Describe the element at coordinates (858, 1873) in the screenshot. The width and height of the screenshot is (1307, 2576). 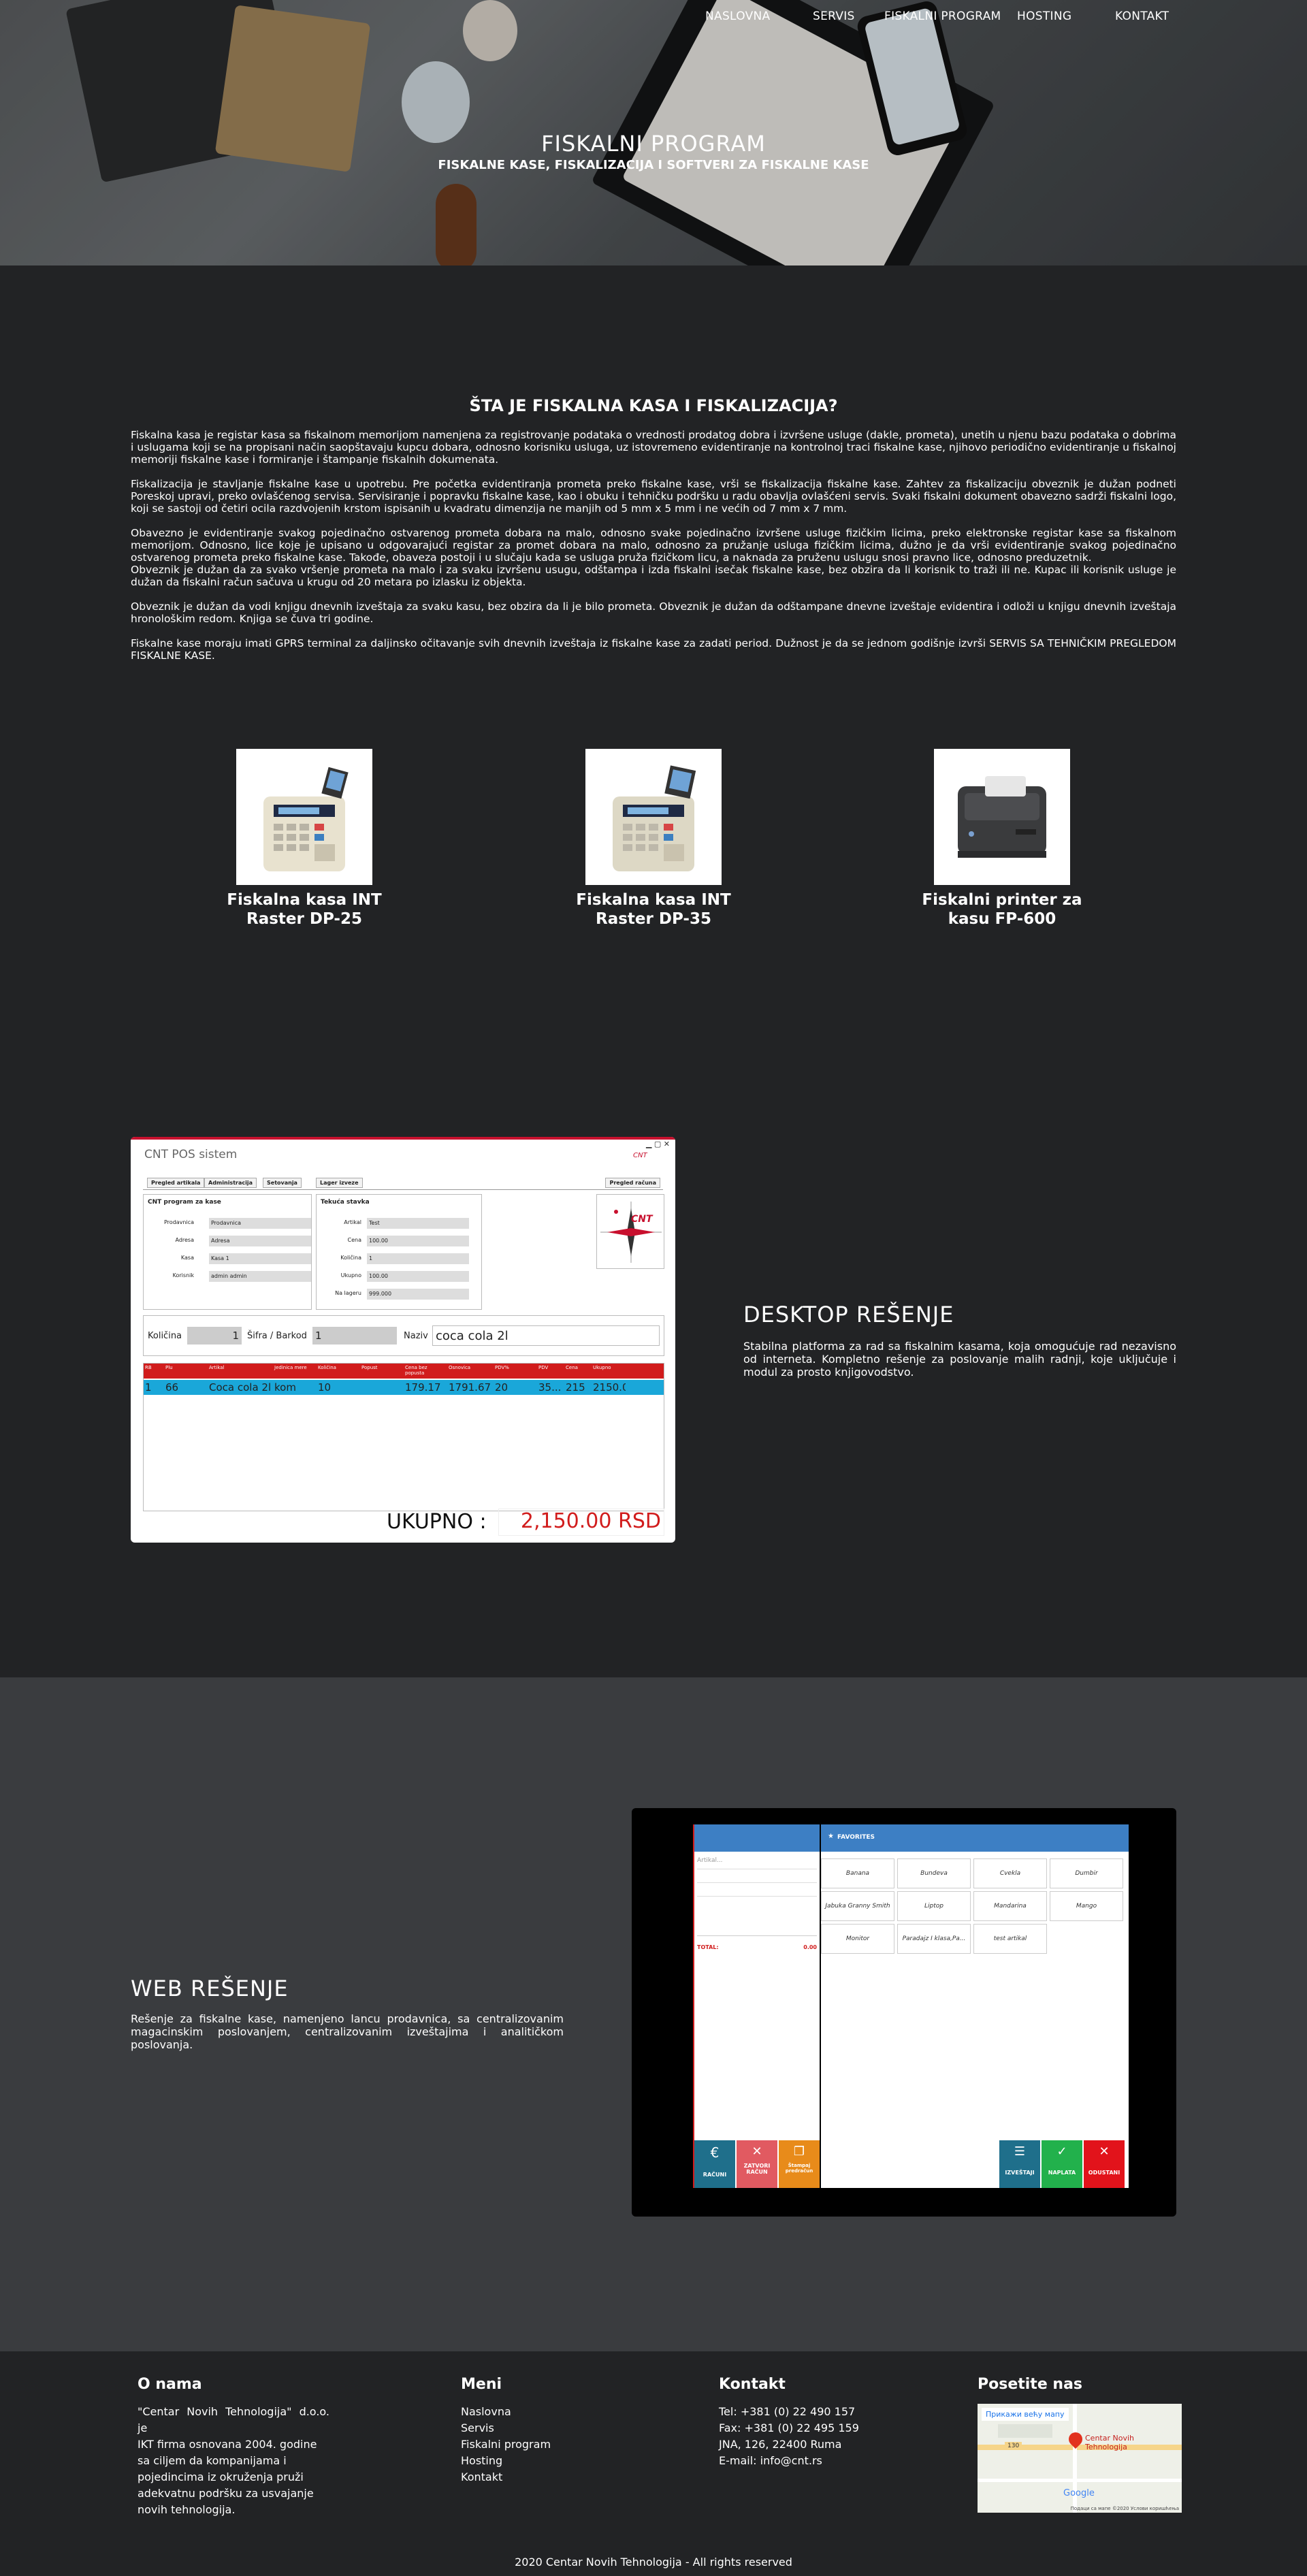
I see `product-grid-item: Banana` at that location.